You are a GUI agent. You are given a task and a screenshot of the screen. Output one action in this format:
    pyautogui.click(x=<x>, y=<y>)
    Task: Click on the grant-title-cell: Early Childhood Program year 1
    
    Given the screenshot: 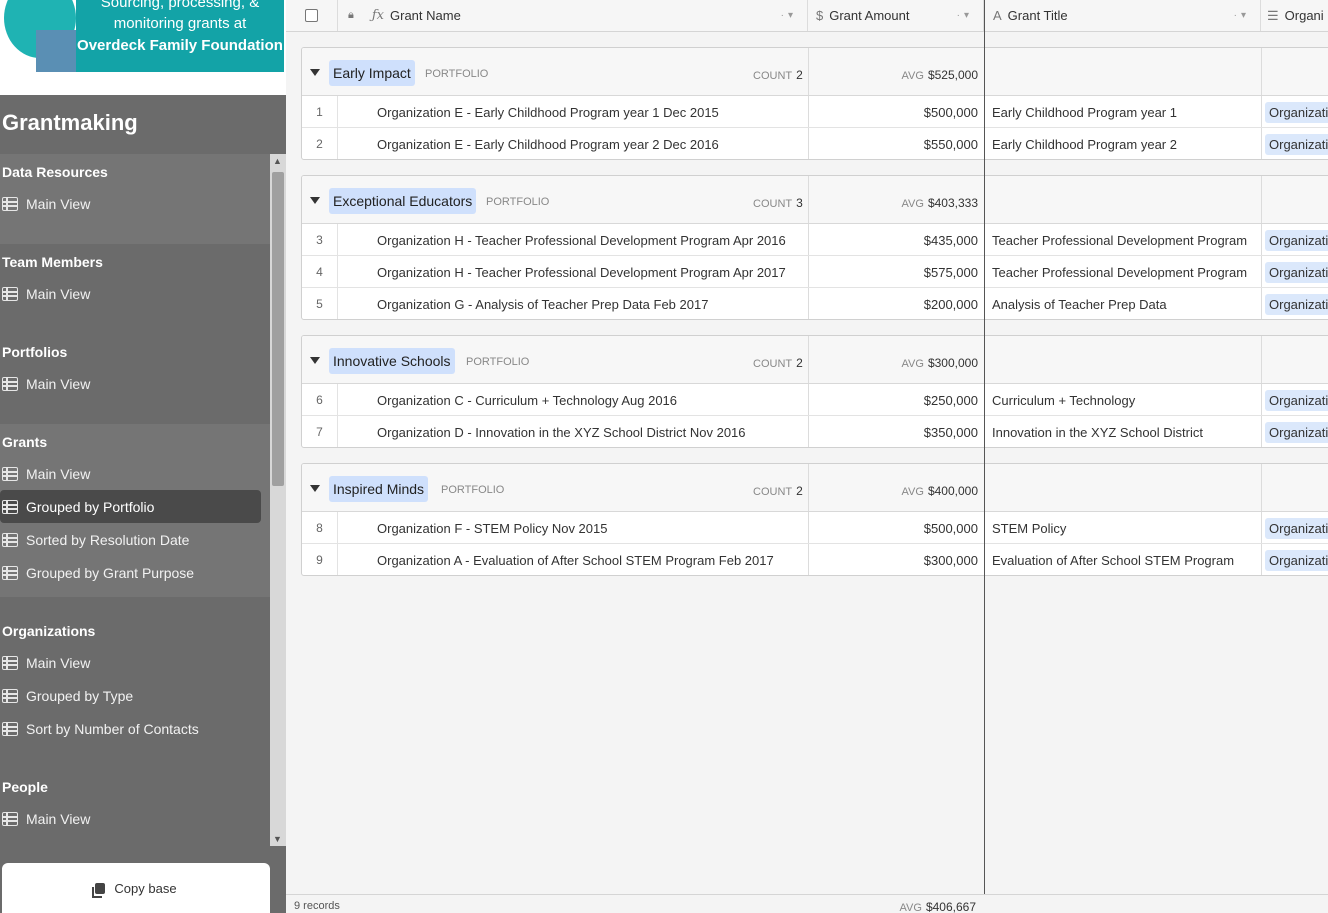 What is the action you would take?
    pyautogui.click(x=1126, y=112)
    